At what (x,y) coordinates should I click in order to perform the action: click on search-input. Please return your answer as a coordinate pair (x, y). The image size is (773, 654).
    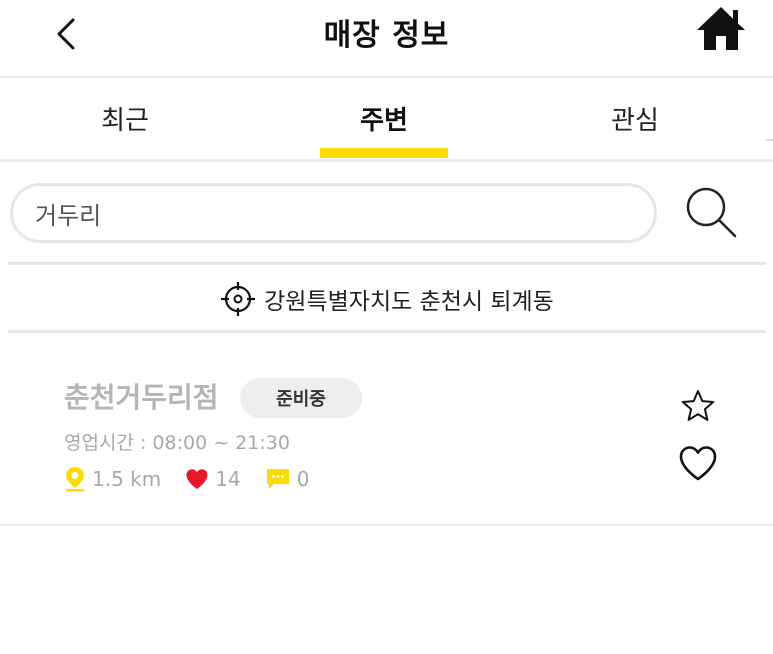
    Looking at the image, I should click on (330, 213).